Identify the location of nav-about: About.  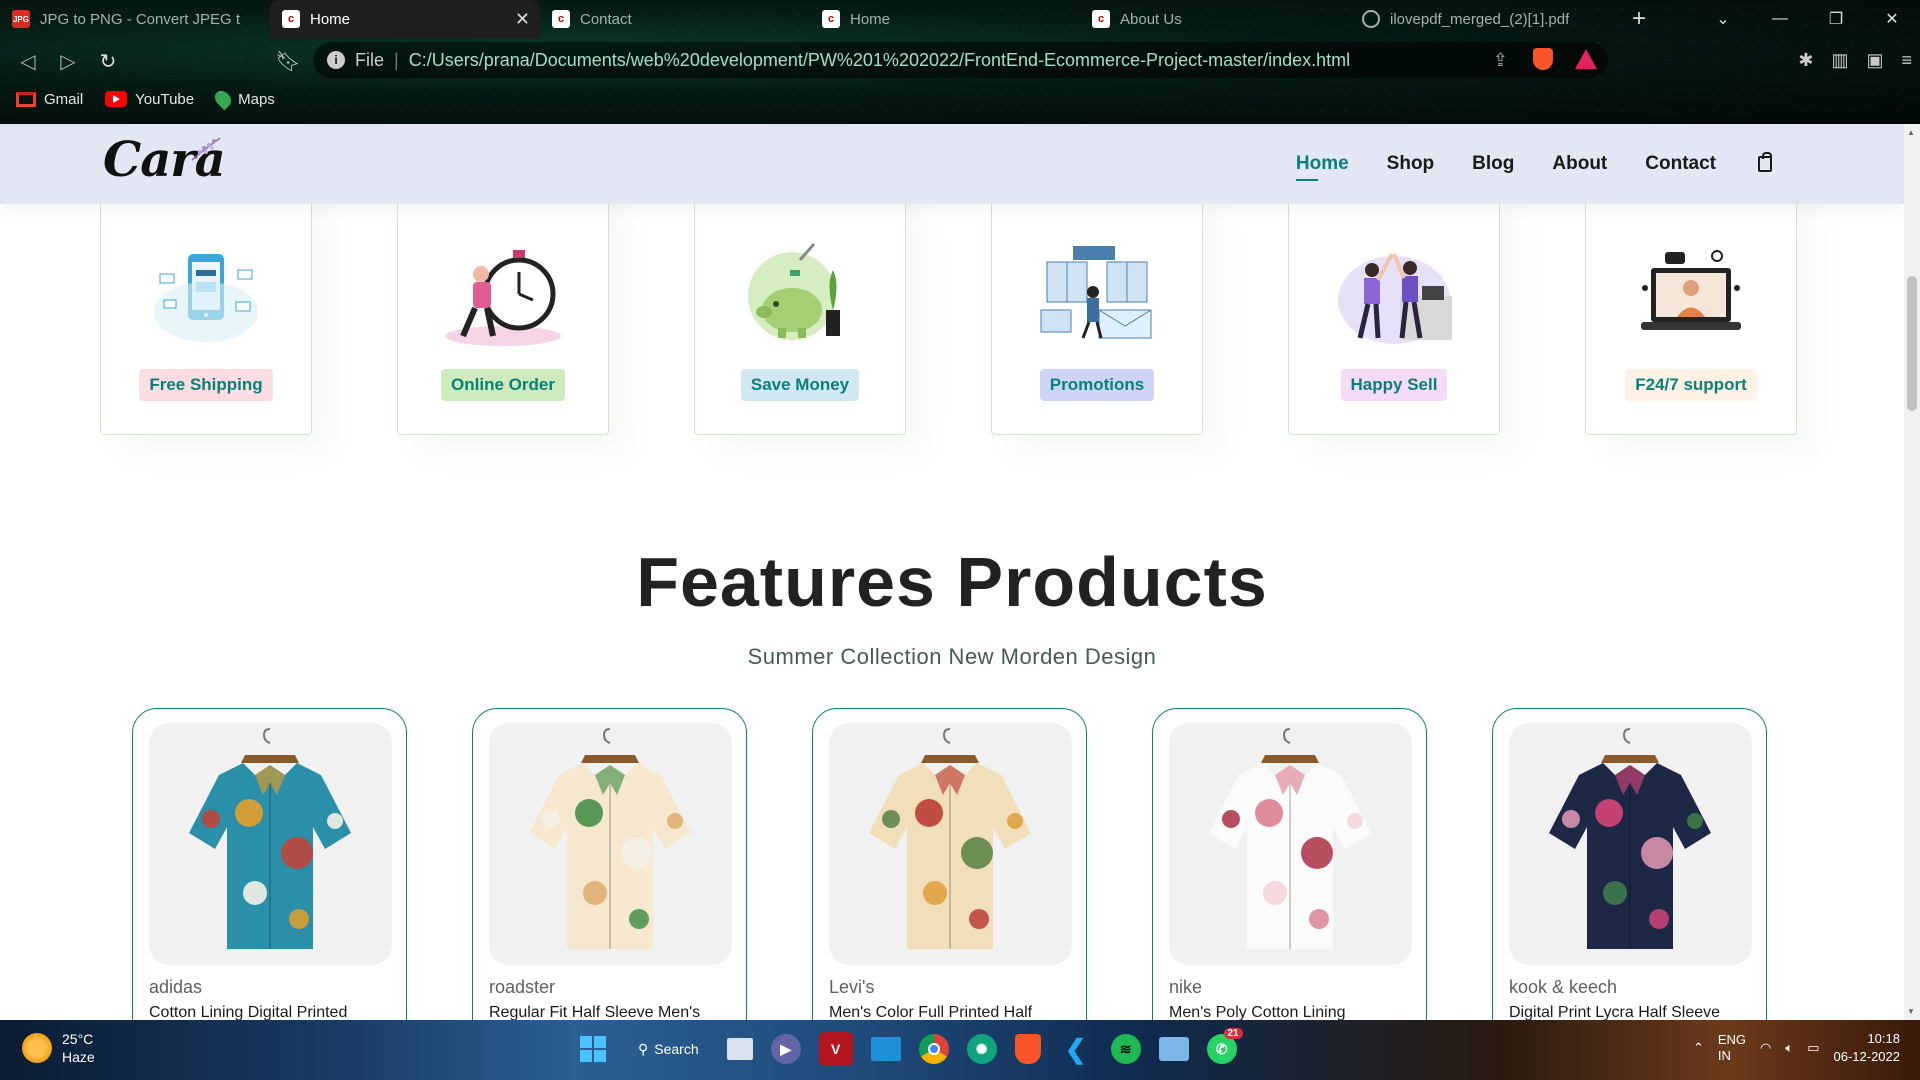
(1579, 164).